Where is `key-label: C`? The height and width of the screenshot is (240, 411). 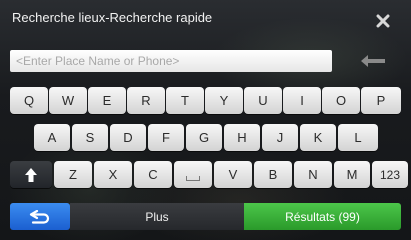
key-label: C is located at coordinates (153, 174).